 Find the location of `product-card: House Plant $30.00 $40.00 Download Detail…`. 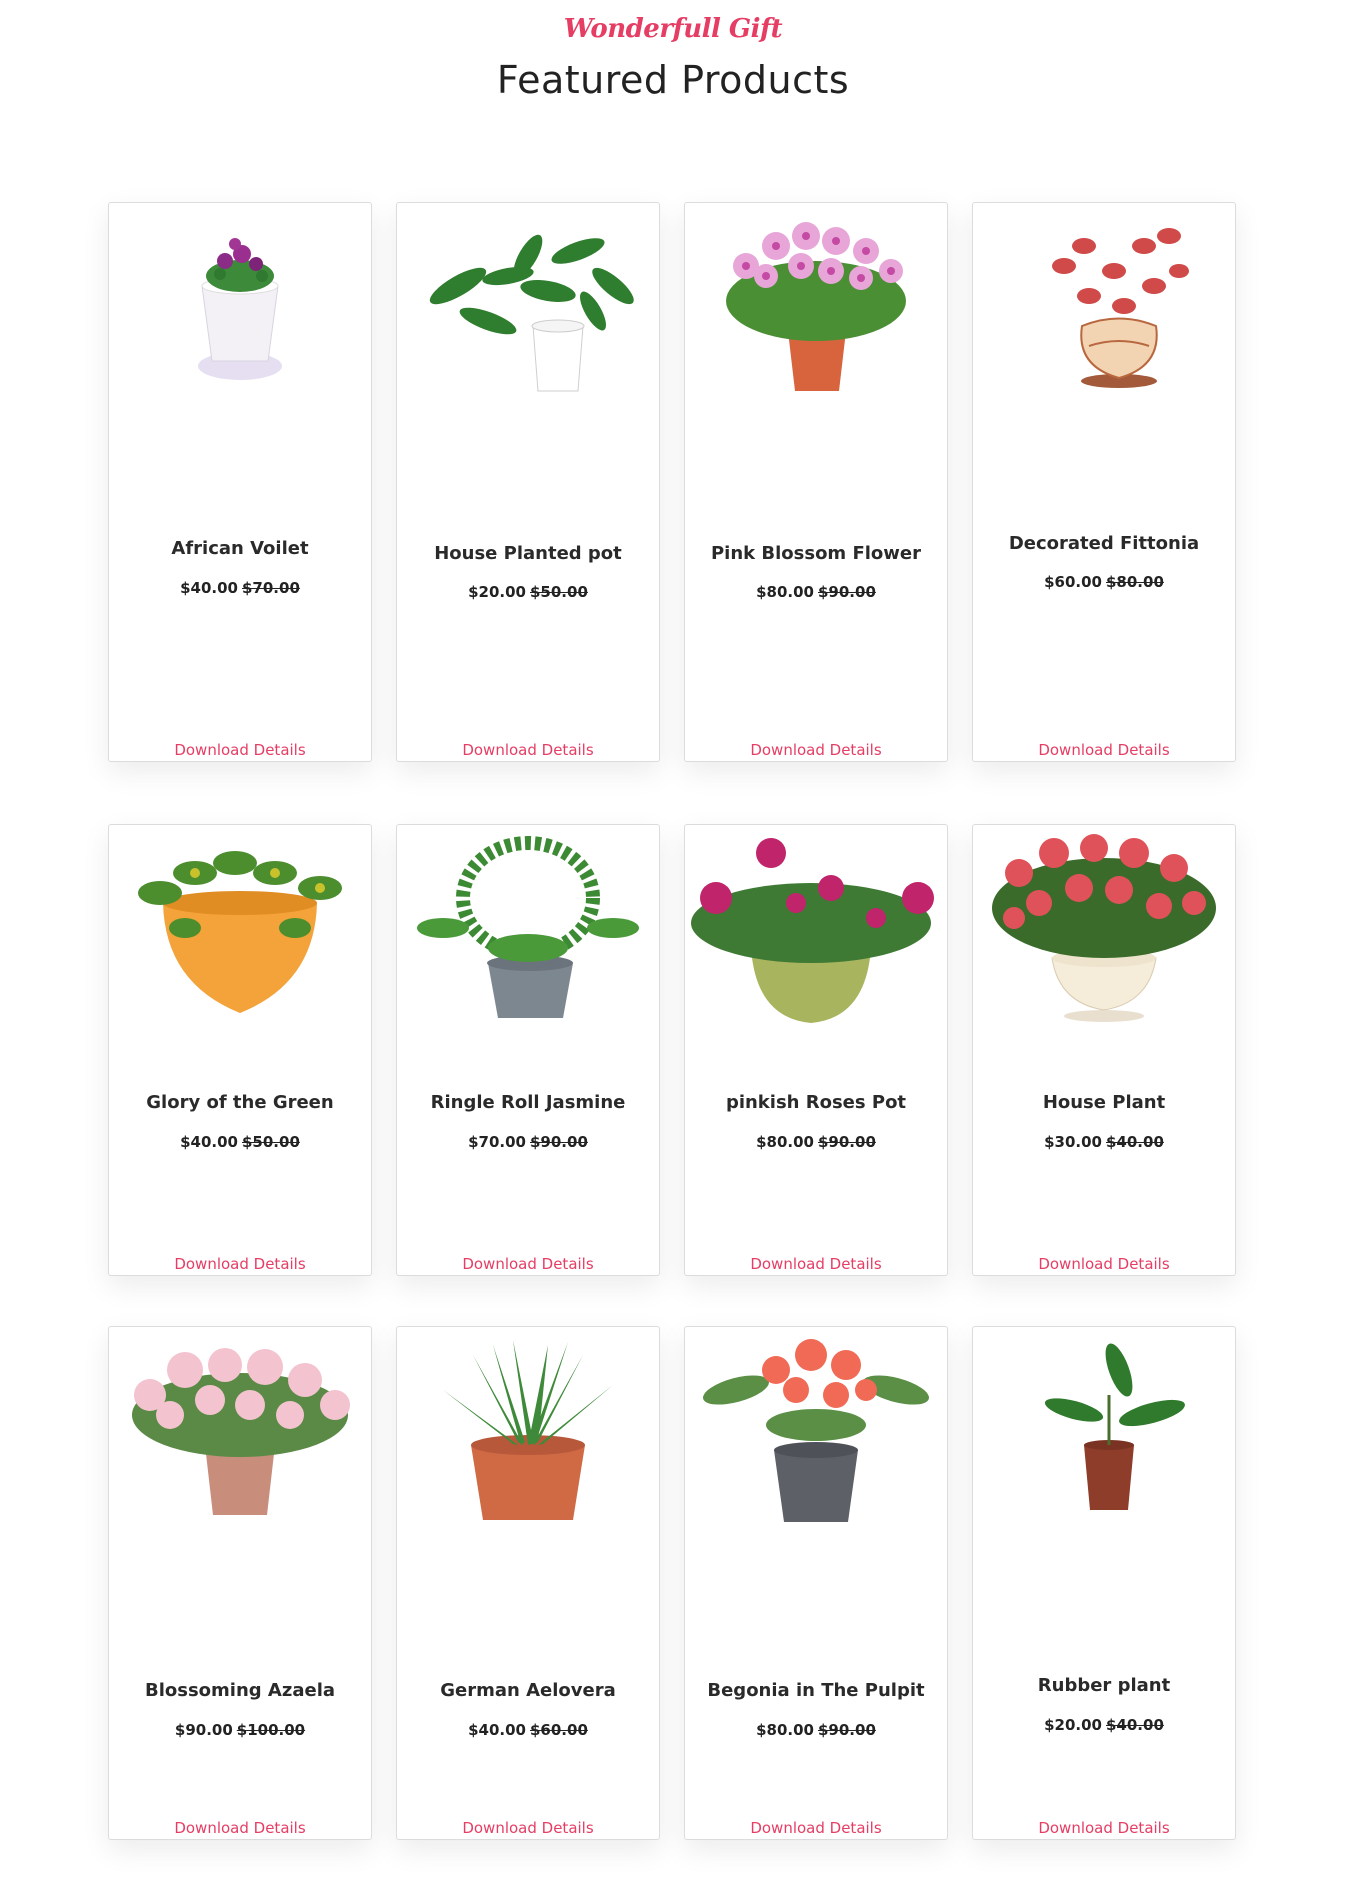

product-card: House Plant $30.00 $40.00 Download Detail… is located at coordinates (1104, 1050).